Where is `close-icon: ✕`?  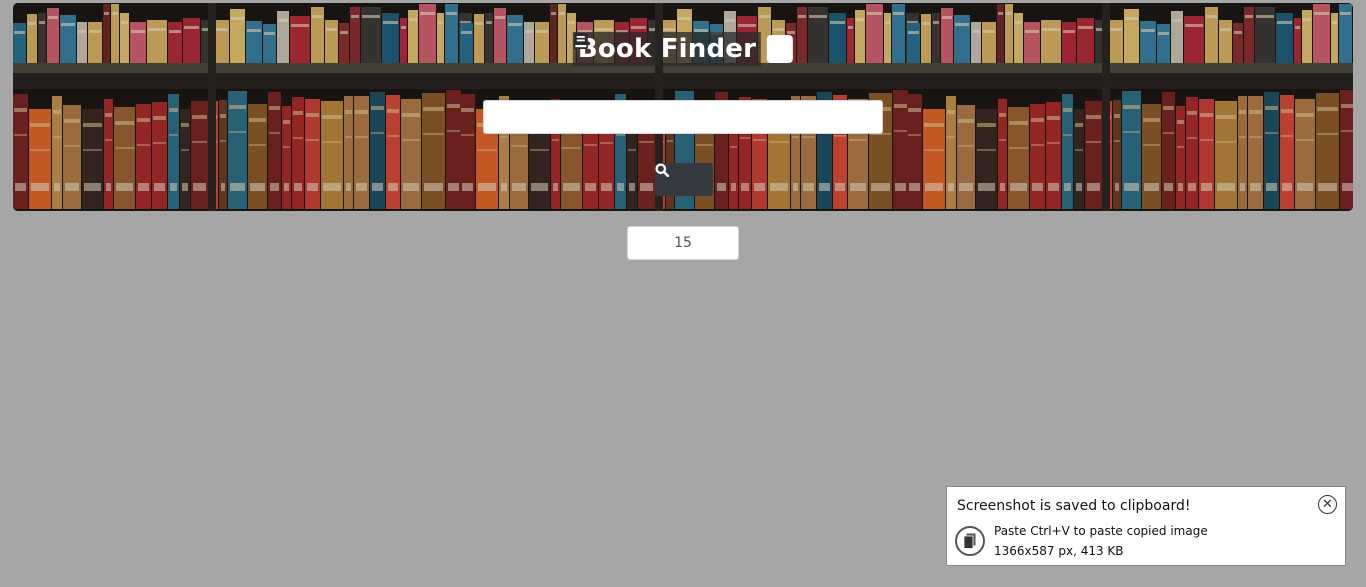 close-icon: ✕ is located at coordinates (1327, 504).